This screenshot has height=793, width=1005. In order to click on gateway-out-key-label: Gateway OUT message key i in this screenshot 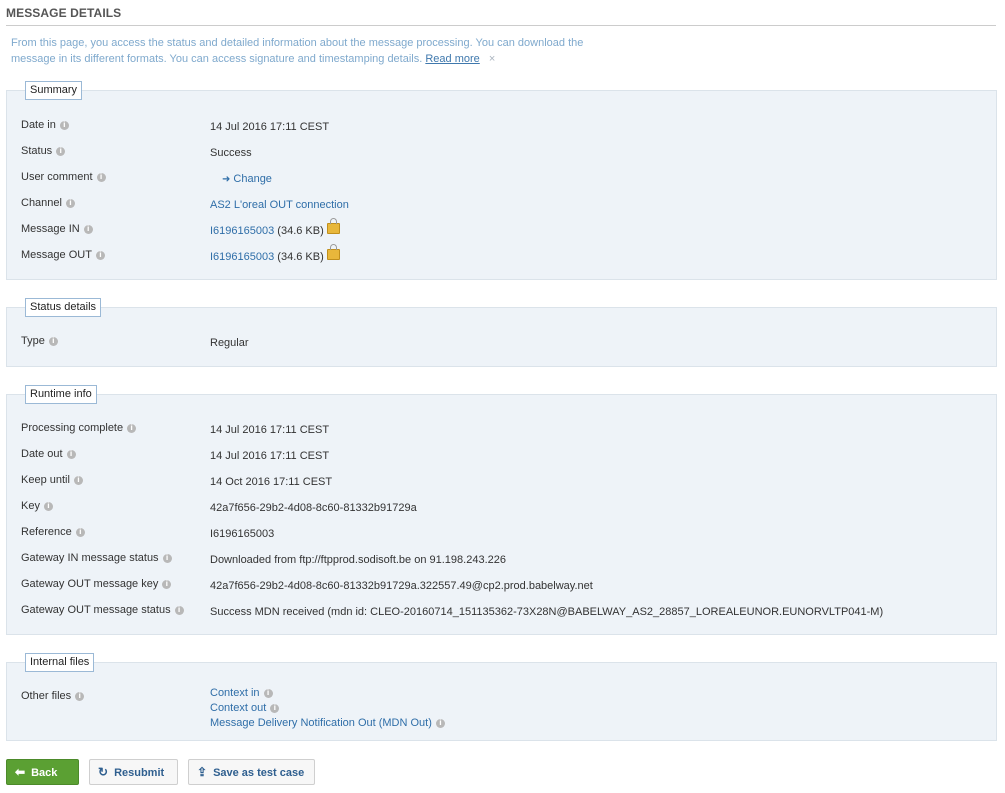, I will do `click(96, 584)`.